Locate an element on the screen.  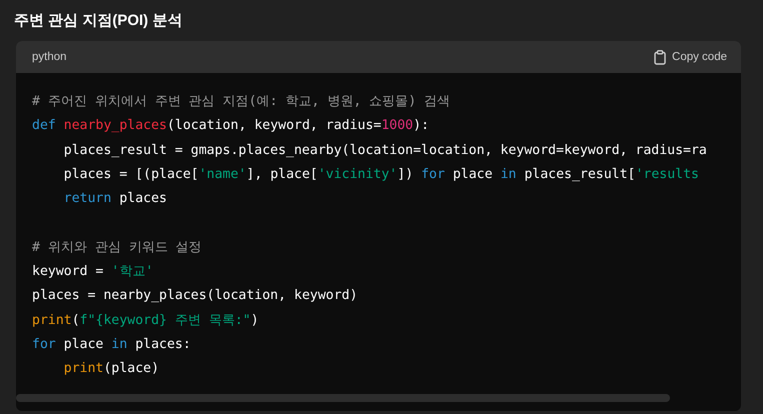
code-line: keyword = '학교' is located at coordinates (93, 272).